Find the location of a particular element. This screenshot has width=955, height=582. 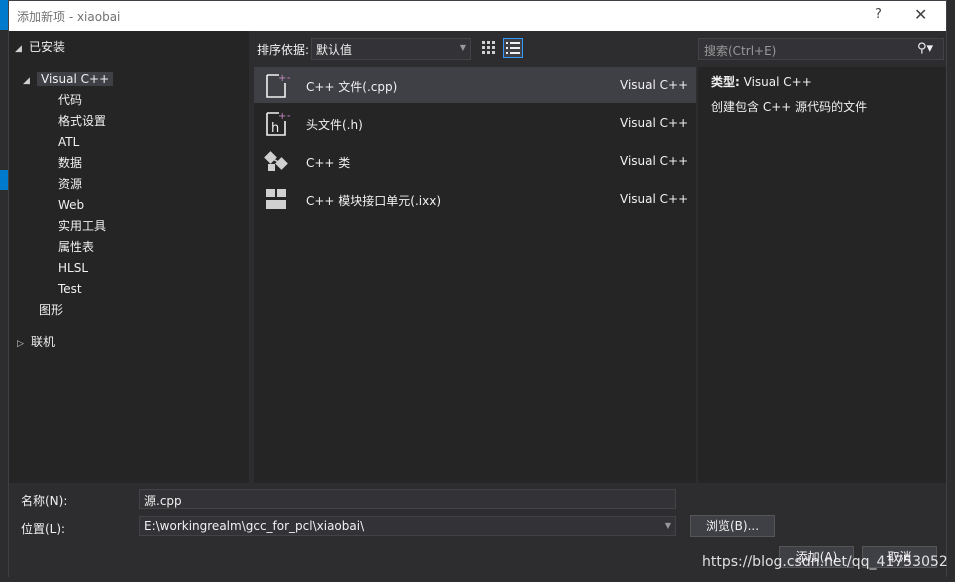

list-view-icon is located at coordinates (513, 48).